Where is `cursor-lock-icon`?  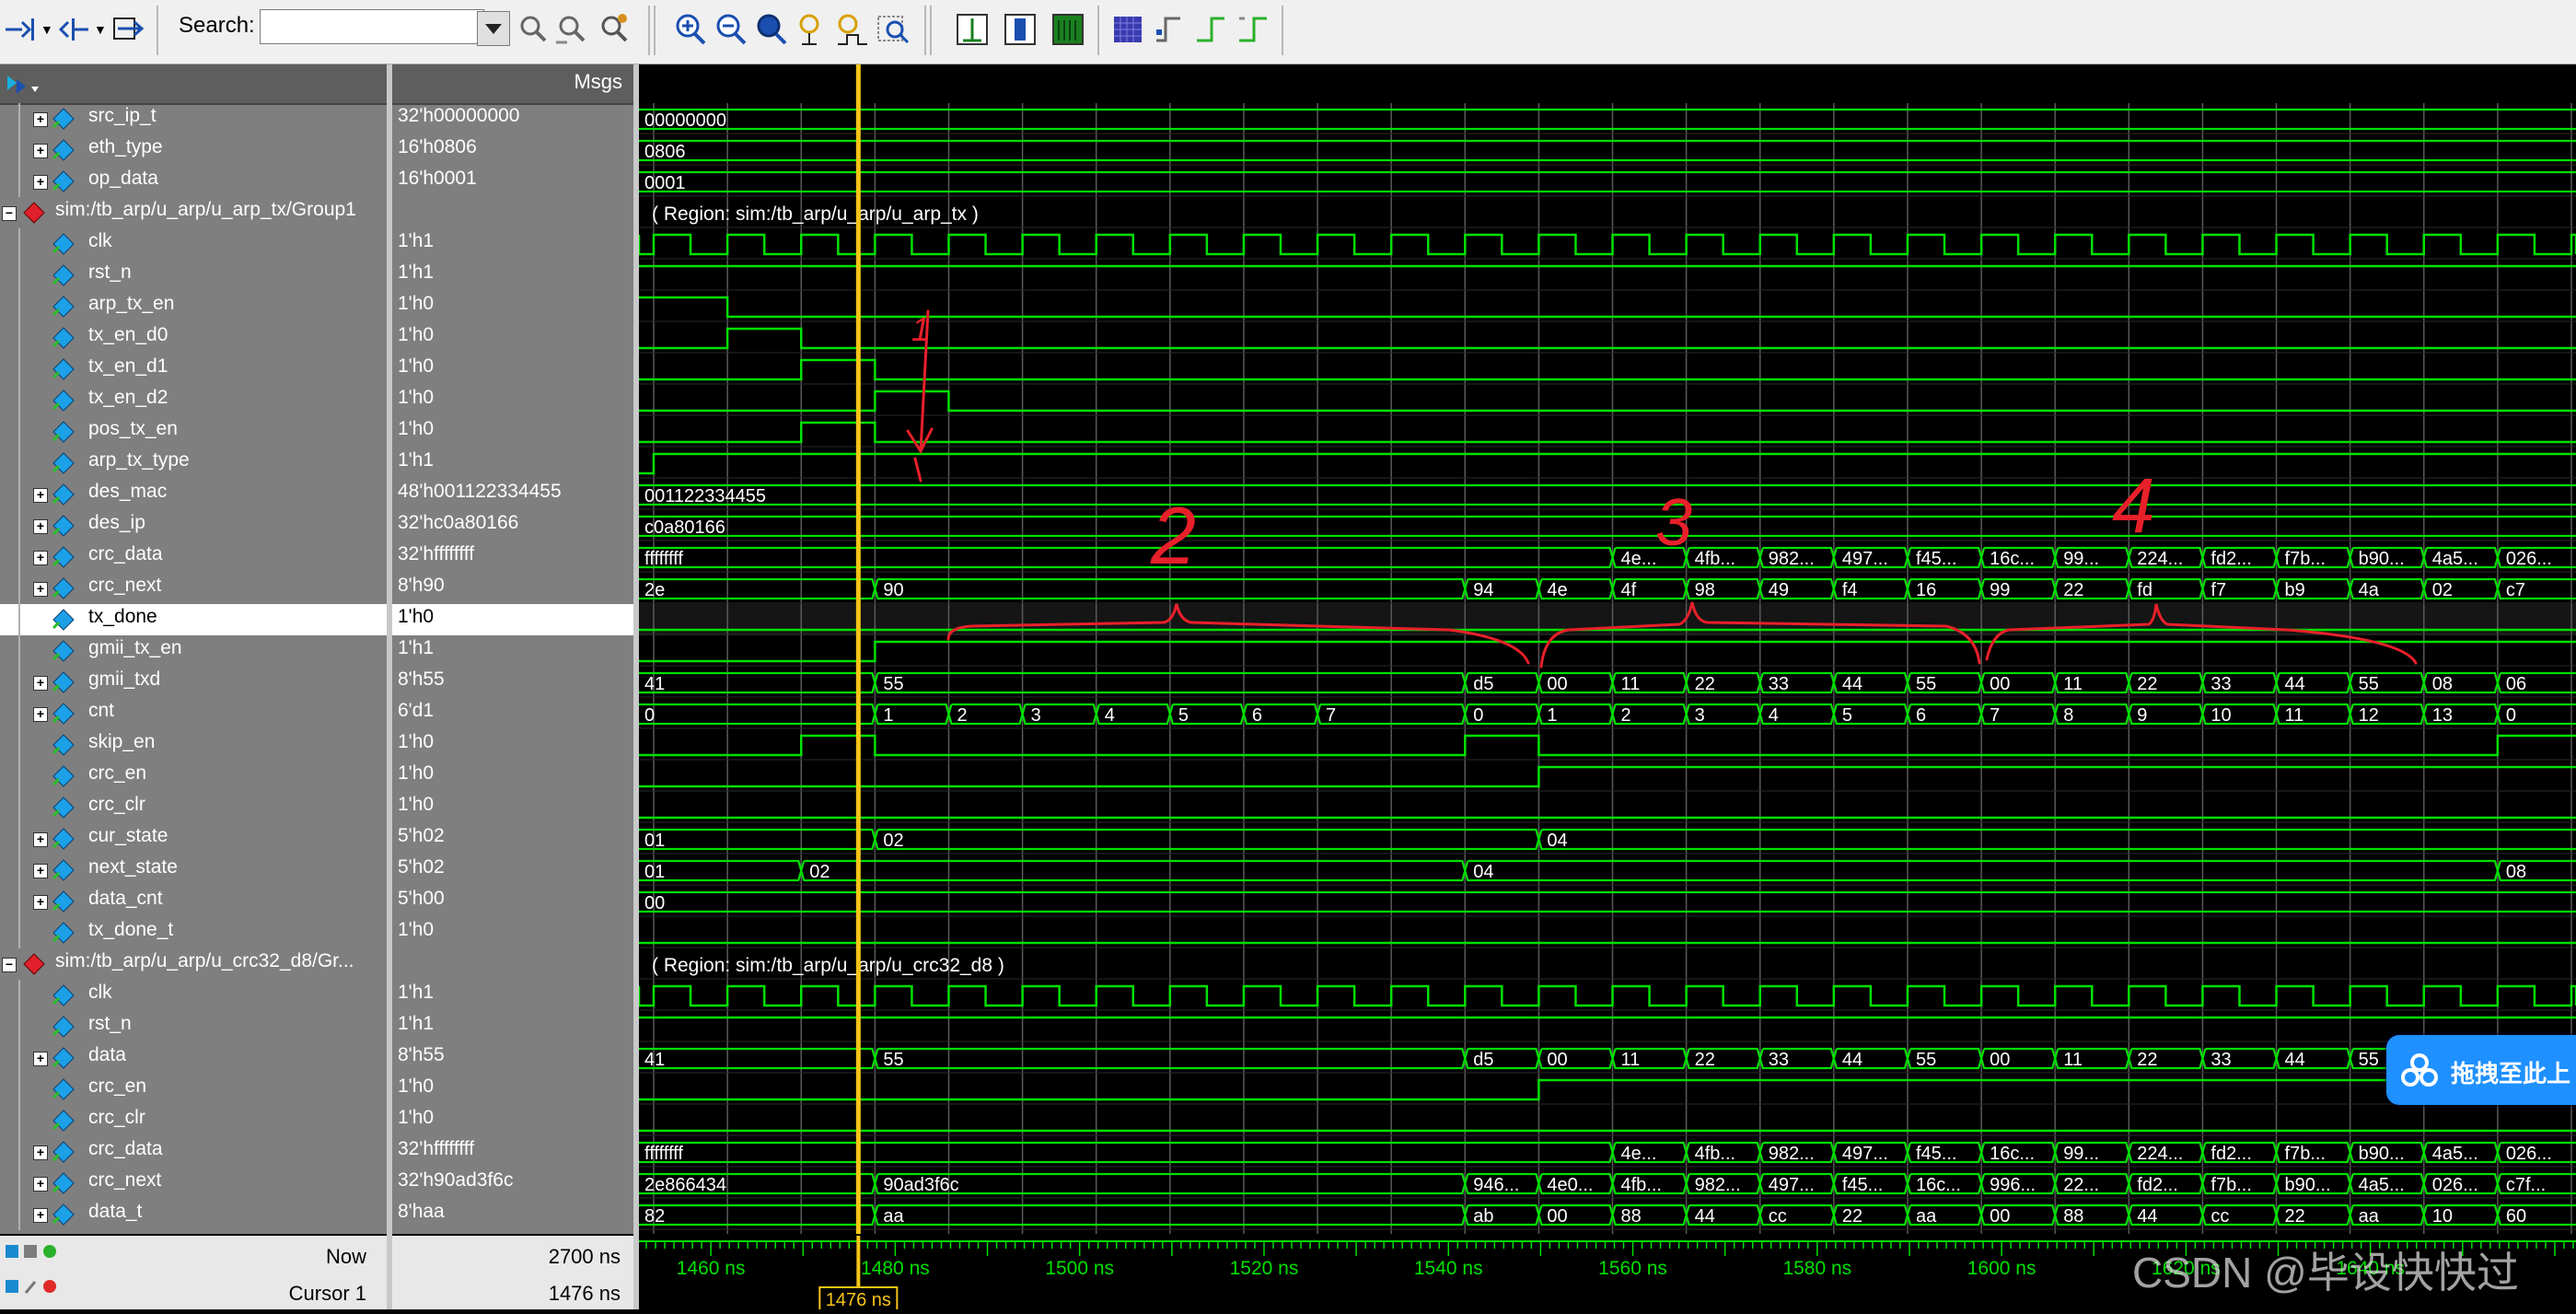 cursor-lock-icon is located at coordinates (1068, 30).